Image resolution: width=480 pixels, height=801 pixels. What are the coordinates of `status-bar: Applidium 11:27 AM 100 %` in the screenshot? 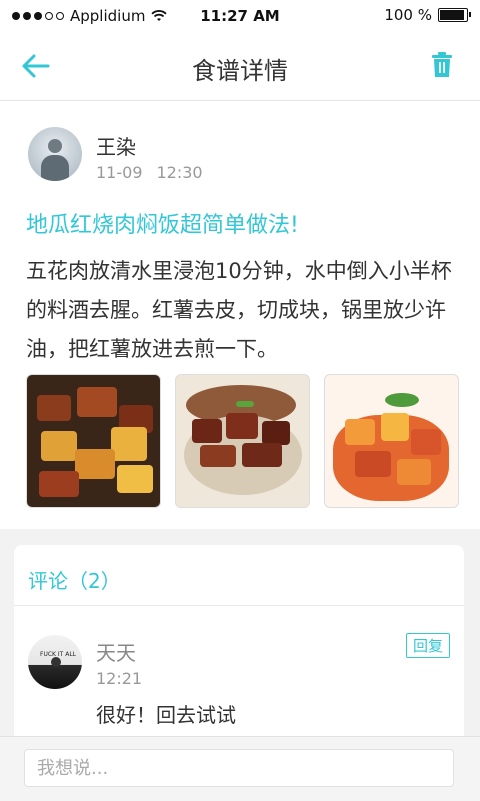 It's located at (240, 16).